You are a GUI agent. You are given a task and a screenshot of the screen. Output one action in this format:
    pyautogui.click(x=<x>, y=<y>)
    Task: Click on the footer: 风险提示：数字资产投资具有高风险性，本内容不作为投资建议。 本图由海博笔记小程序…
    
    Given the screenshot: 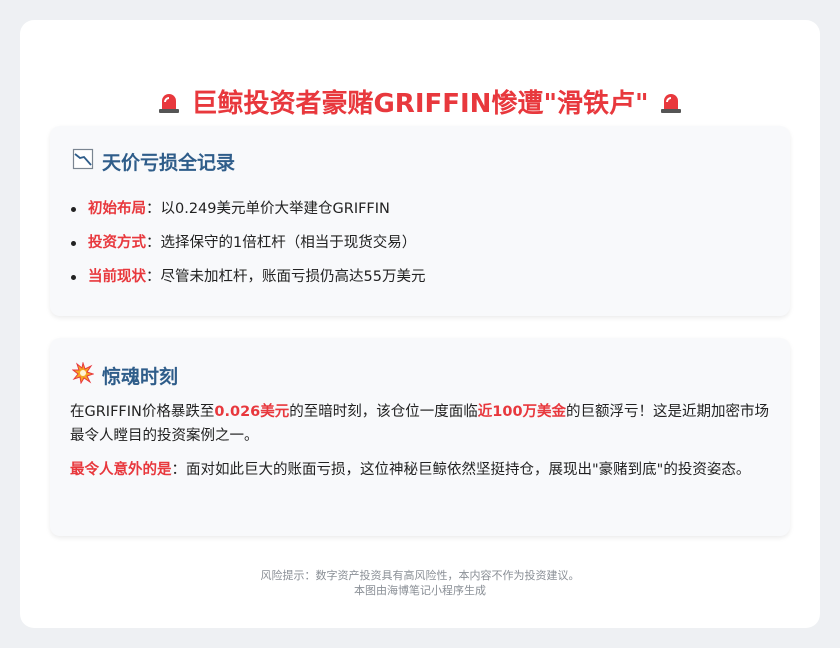 What is the action you would take?
    pyautogui.click(x=420, y=583)
    